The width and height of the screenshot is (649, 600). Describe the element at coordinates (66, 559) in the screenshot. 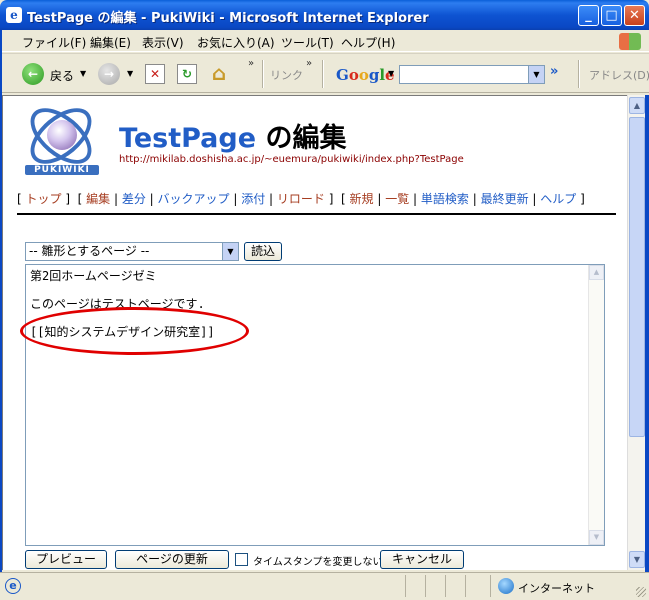

I see `preview-button: プレビュー` at that location.